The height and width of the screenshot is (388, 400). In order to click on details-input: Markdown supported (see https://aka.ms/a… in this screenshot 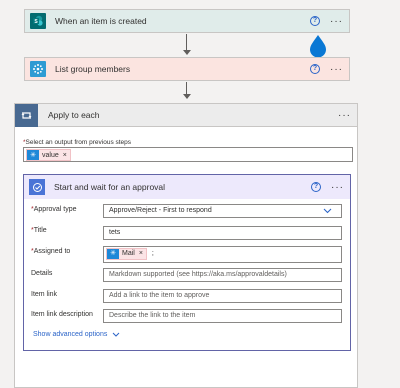, I will do `click(222, 275)`.